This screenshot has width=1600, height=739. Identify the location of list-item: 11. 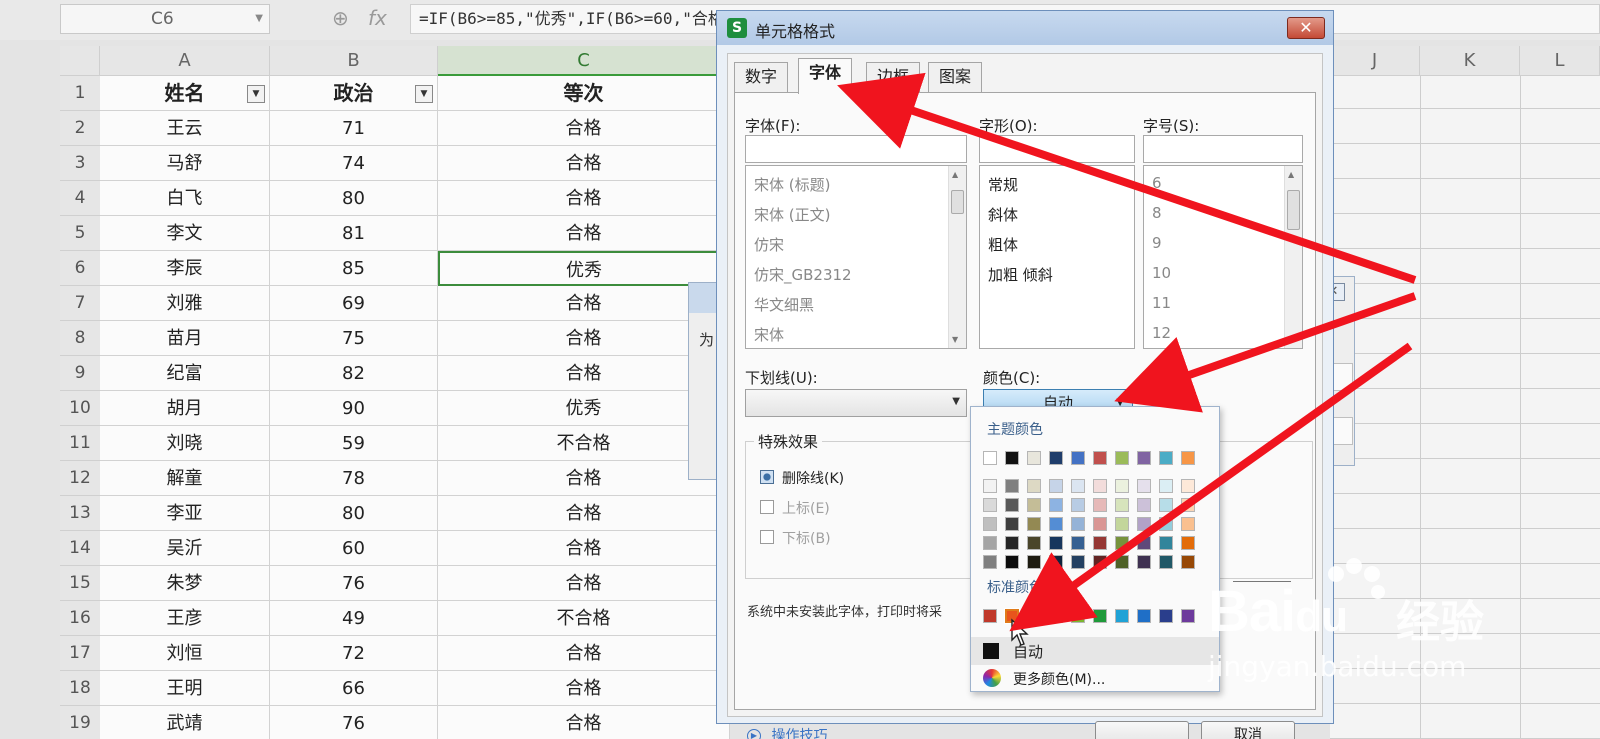
(1161, 303).